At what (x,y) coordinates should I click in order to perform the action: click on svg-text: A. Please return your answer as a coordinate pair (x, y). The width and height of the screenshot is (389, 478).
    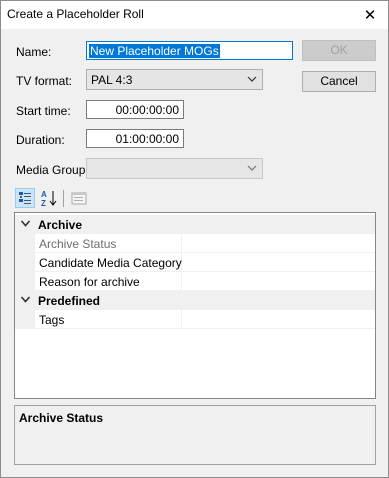
    Looking at the image, I should click on (44, 194).